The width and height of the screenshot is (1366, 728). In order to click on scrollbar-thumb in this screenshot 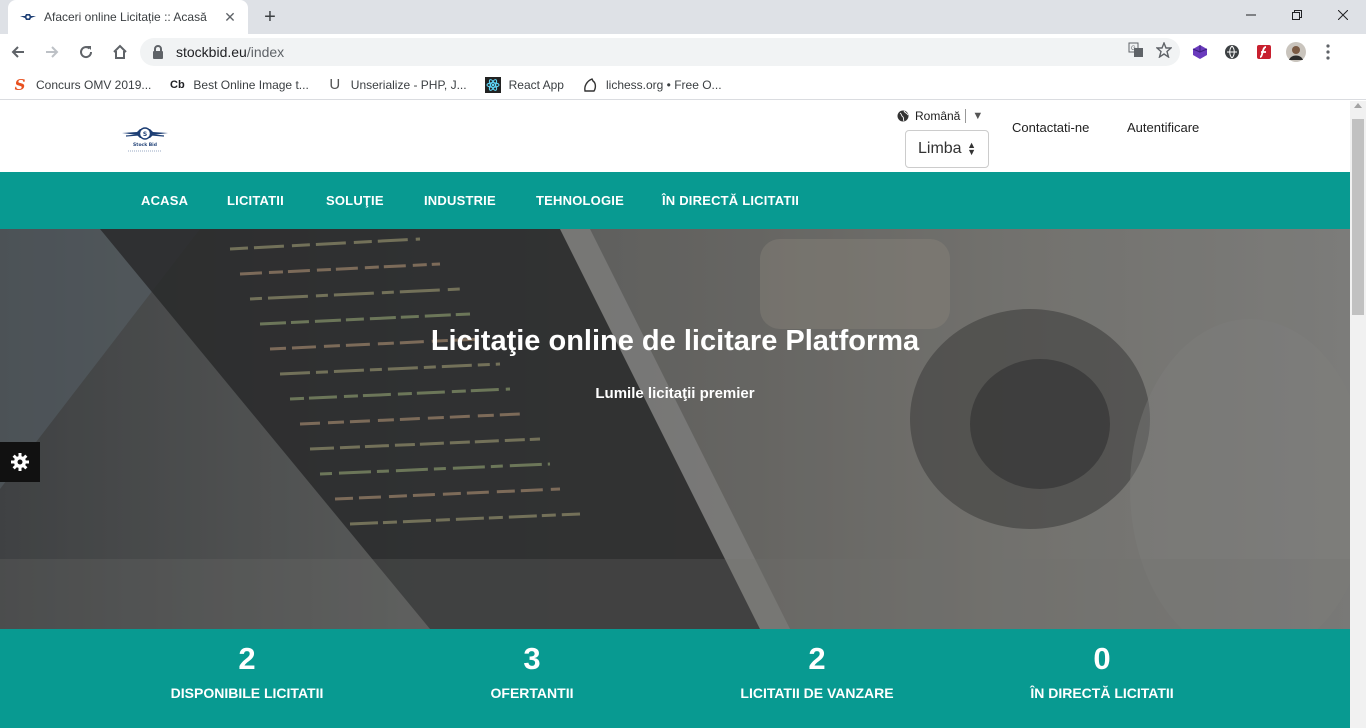, I will do `click(1358, 217)`.